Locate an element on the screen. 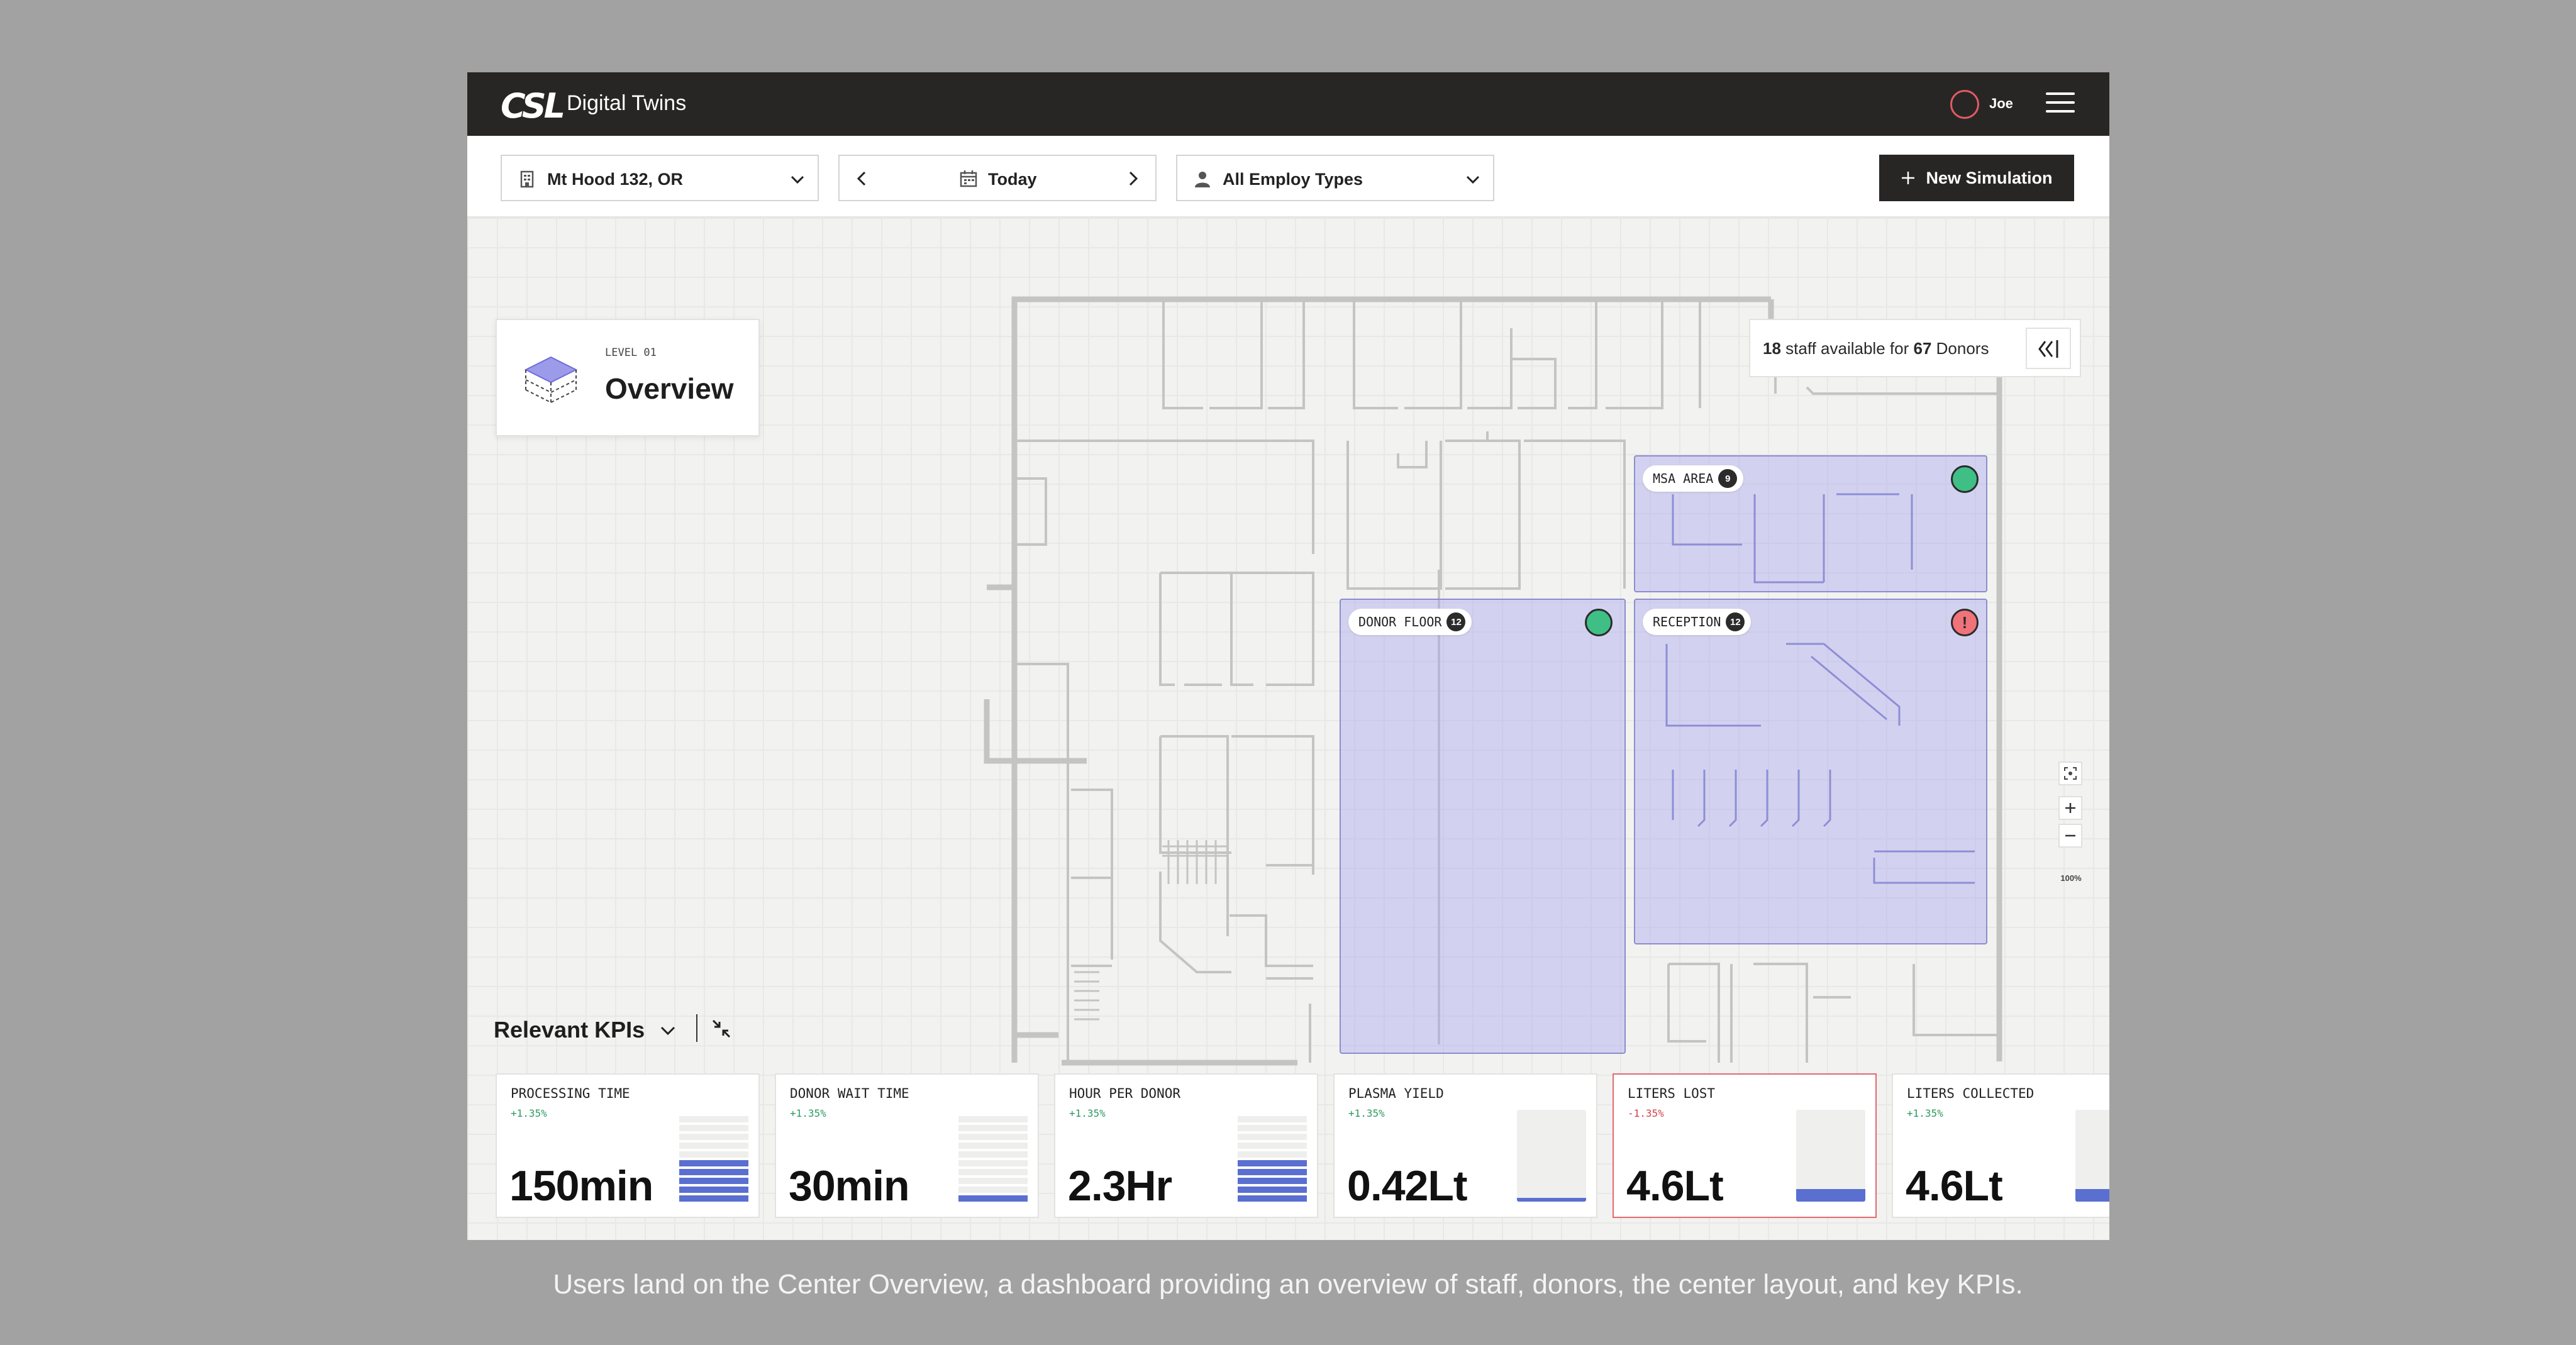 The image size is (2576, 1345). fit-view-button is located at coordinates (2070, 773).